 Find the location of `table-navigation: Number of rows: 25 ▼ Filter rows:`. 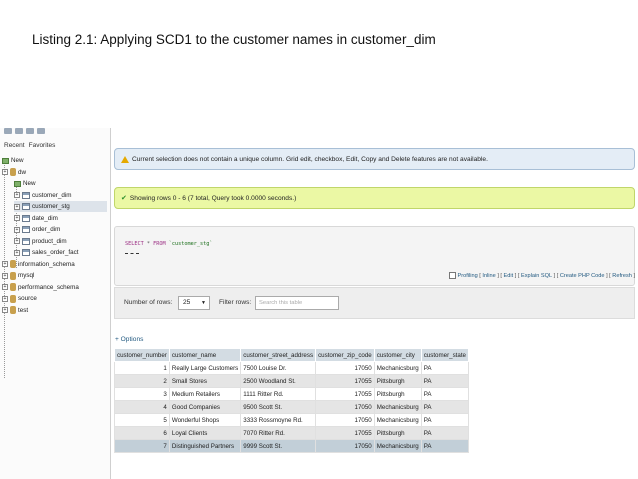

table-navigation: Number of rows: 25 ▼ Filter rows: is located at coordinates (374, 303).